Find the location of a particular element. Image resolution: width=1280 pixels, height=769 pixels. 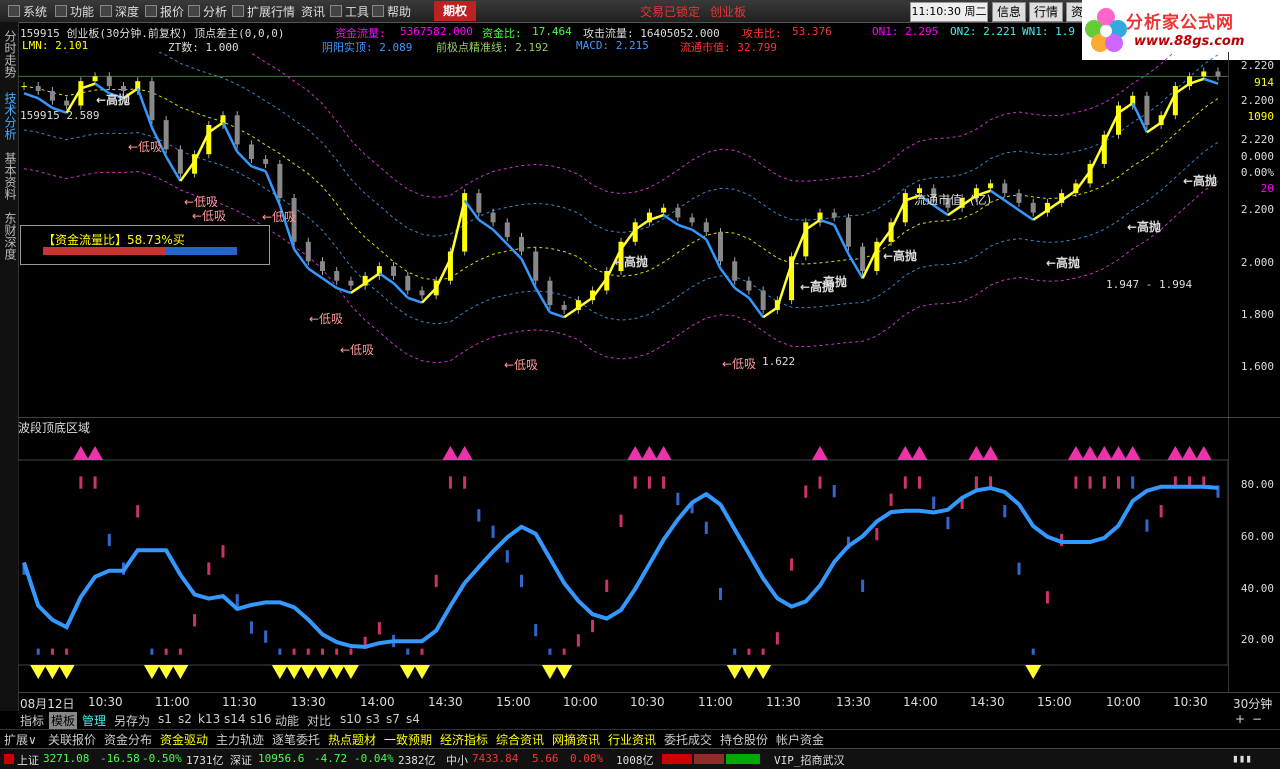

float-cap-chart-label: 流通市值: (亿) is located at coordinates (953, 200).